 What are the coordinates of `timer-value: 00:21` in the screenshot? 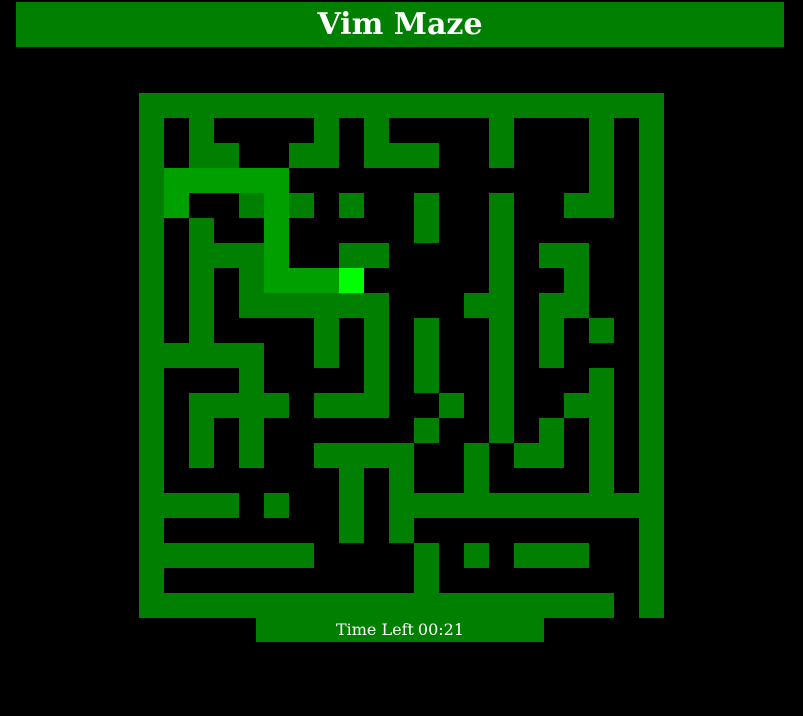 It's located at (441, 629).